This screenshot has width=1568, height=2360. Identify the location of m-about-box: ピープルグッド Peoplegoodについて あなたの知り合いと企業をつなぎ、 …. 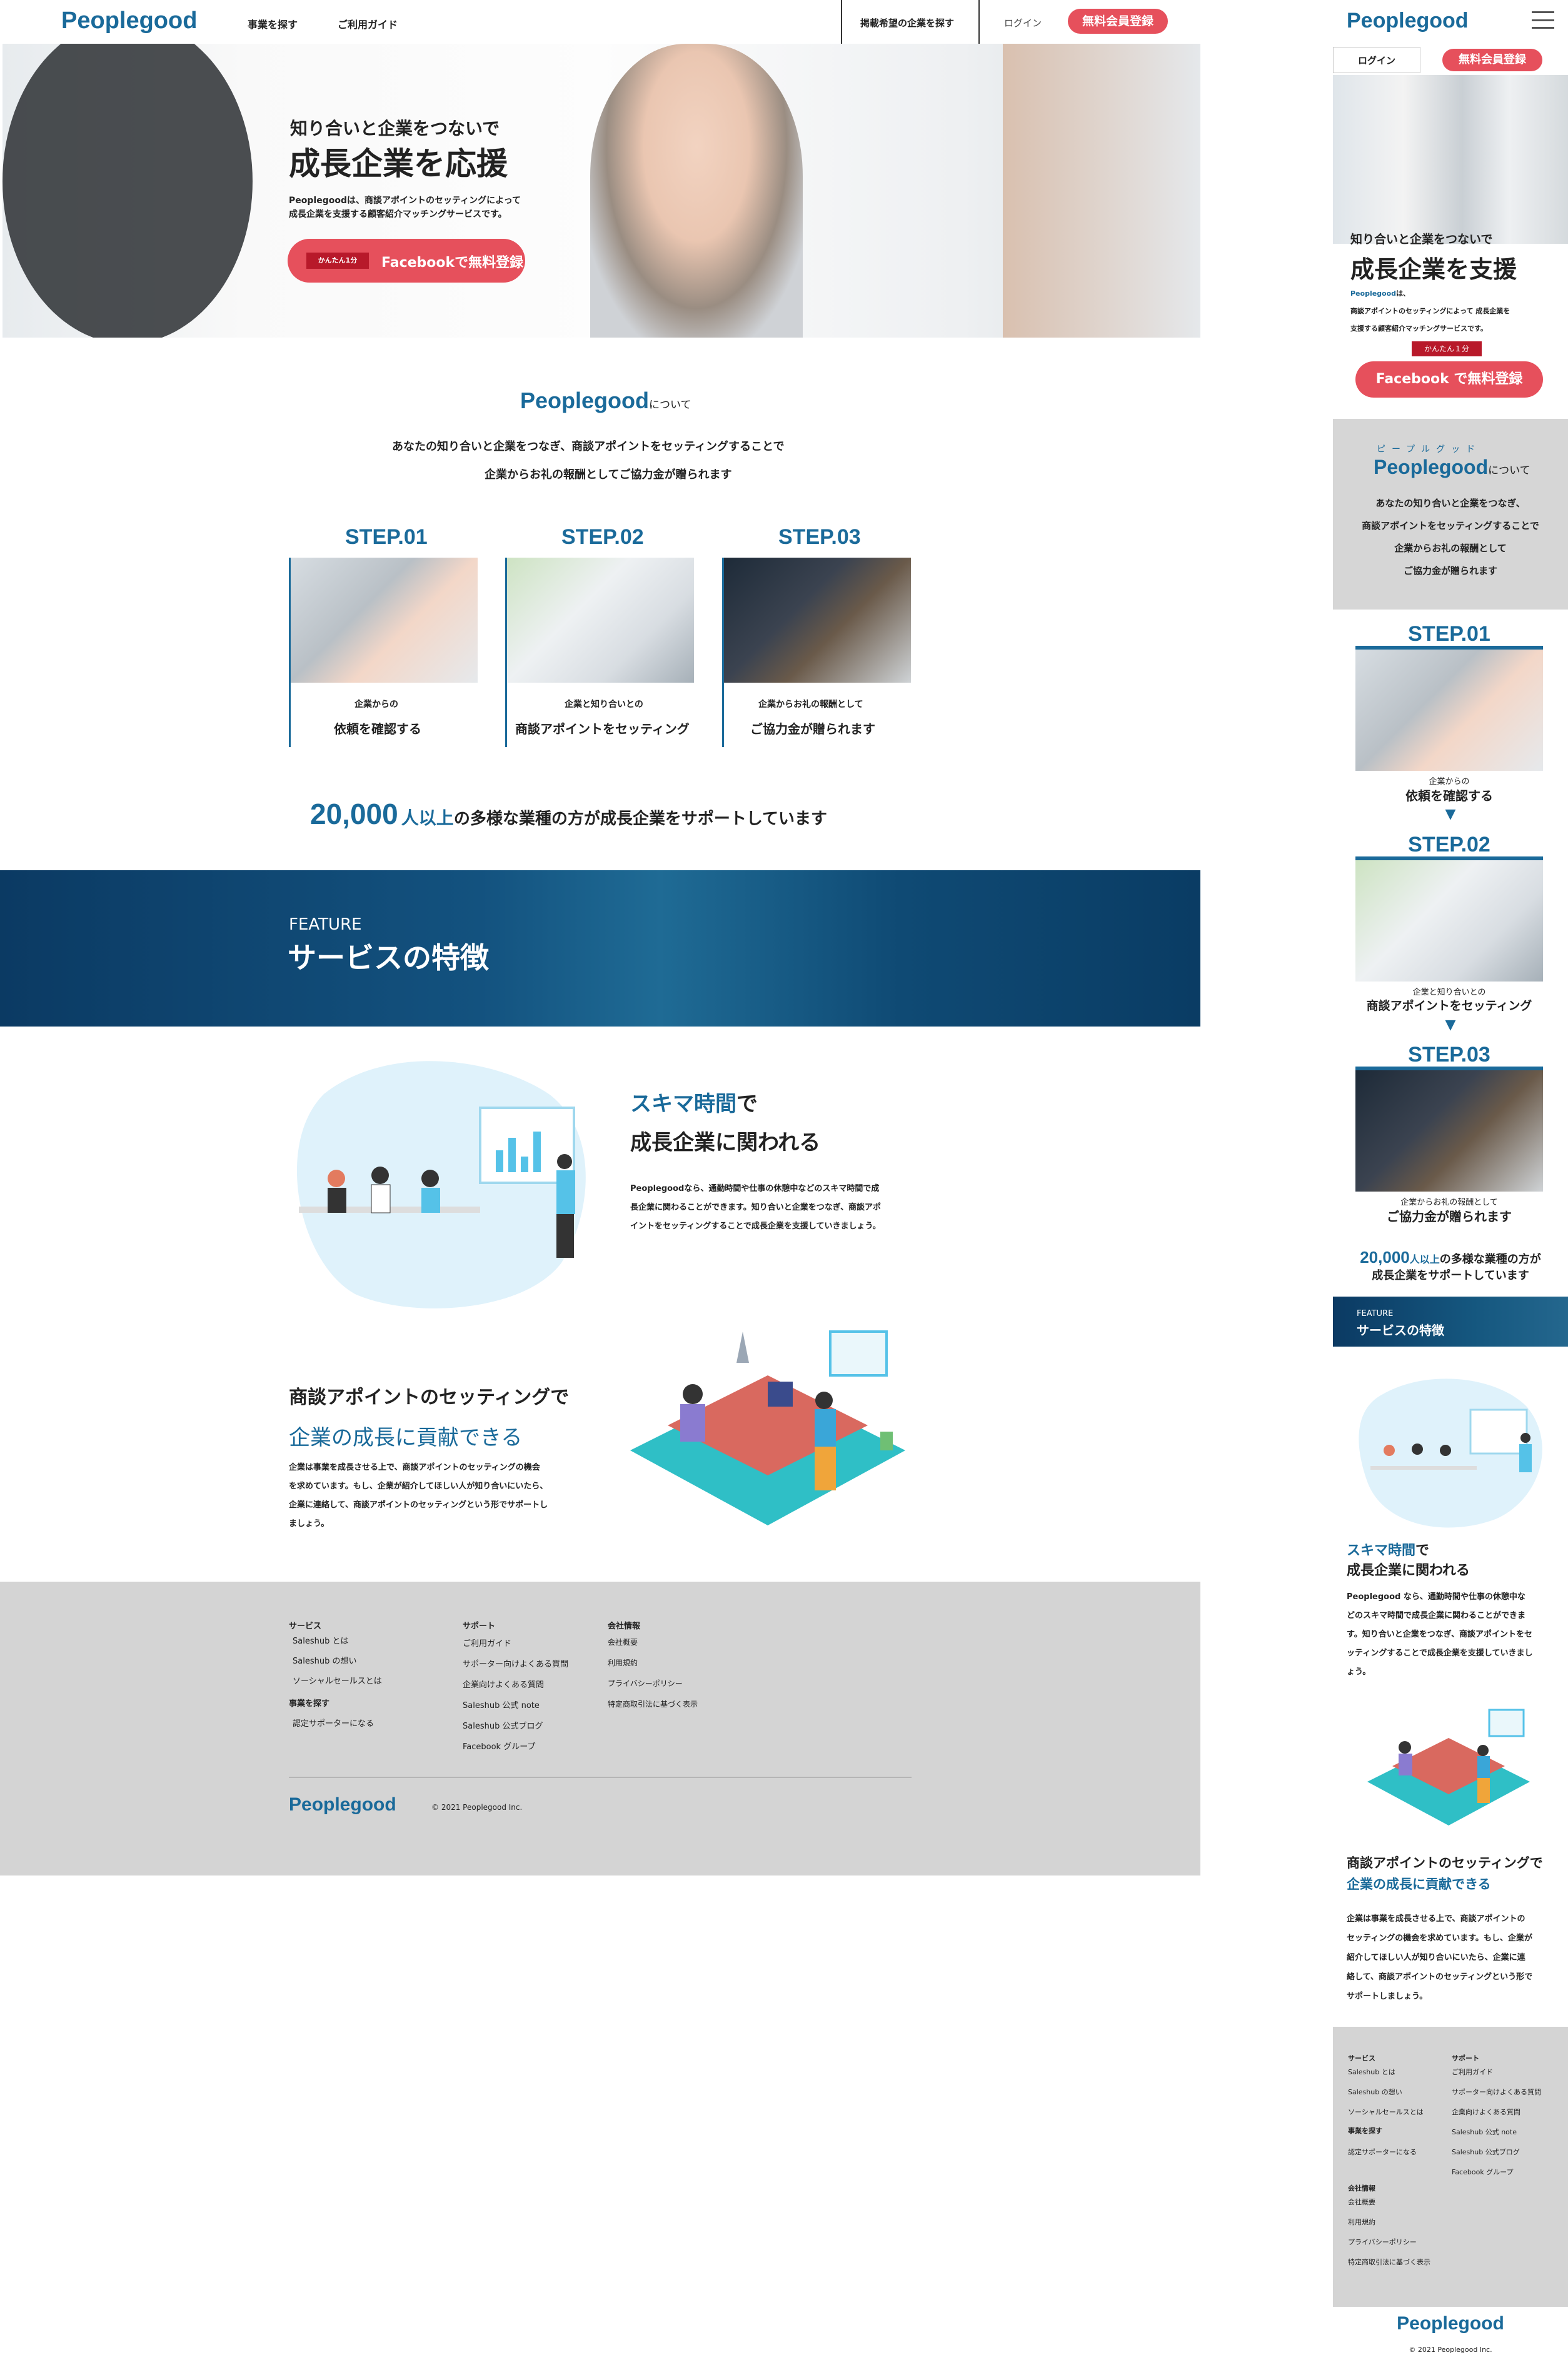
(1450, 514).